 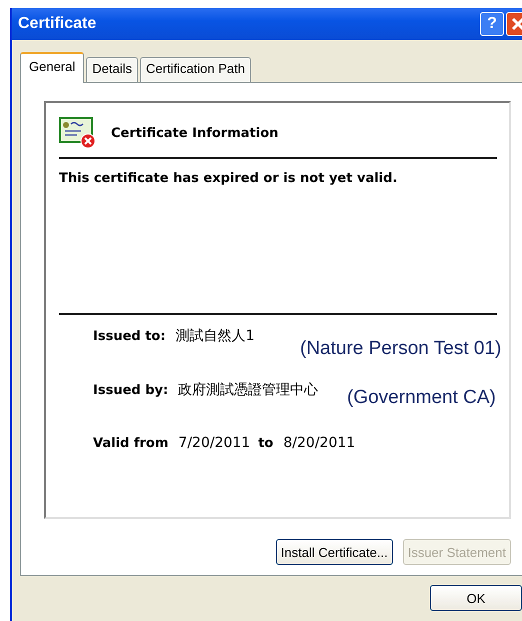 I want to click on field-label: Issued by:, so click(x=130, y=390).